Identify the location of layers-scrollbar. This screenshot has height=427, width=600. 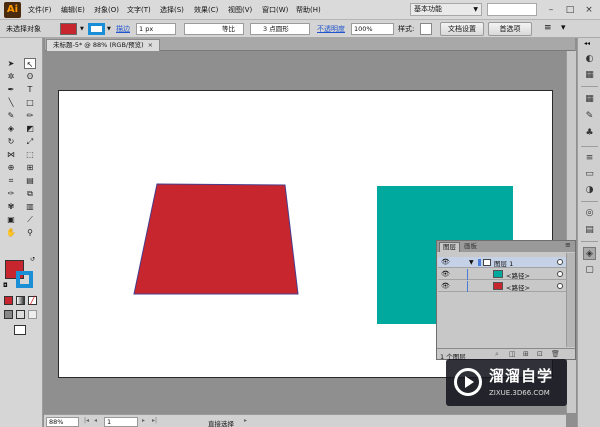
(570, 300).